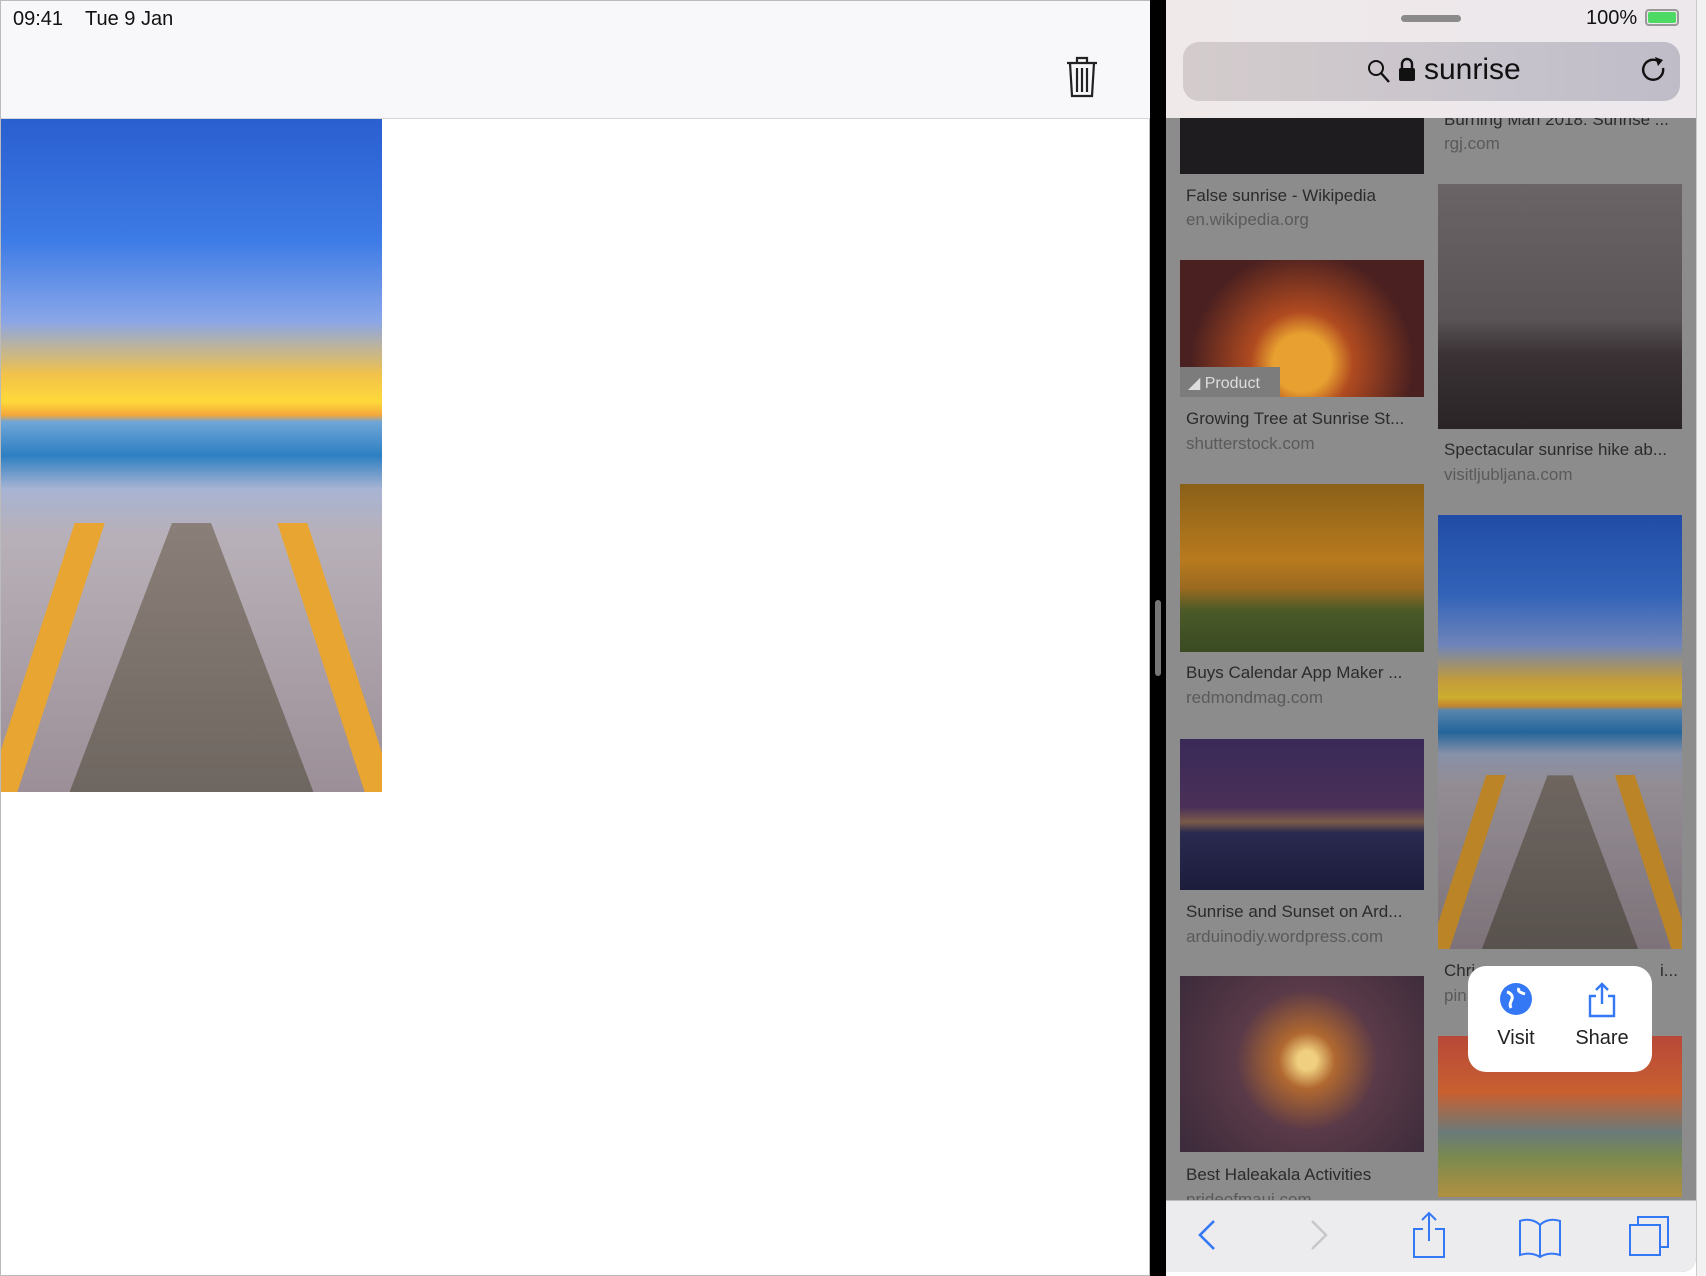  What do you see at coordinates (1560, 1019) in the screenshot?
I see `context-popup: Visit Share` at bounding box center [1560, 1019].